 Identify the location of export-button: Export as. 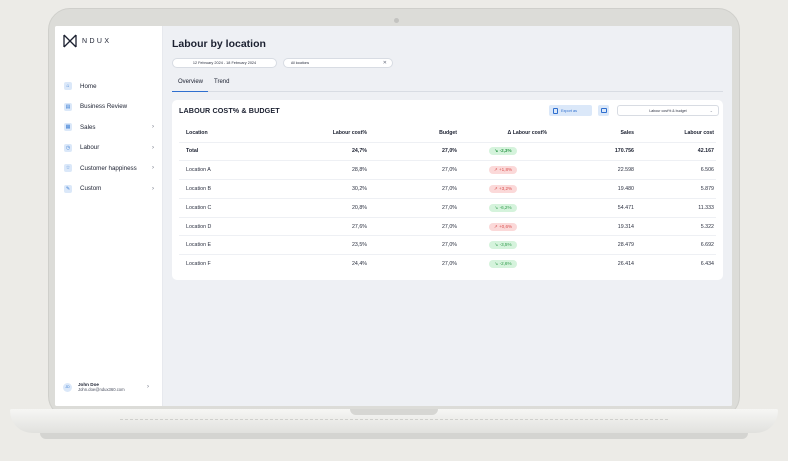
(570, 110).